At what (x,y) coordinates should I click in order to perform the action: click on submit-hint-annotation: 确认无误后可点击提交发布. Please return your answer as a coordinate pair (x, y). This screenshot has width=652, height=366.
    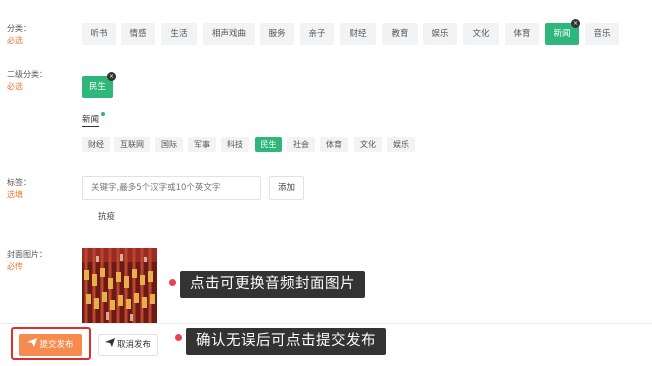
    Looking at the image, I should click on (286, 341).